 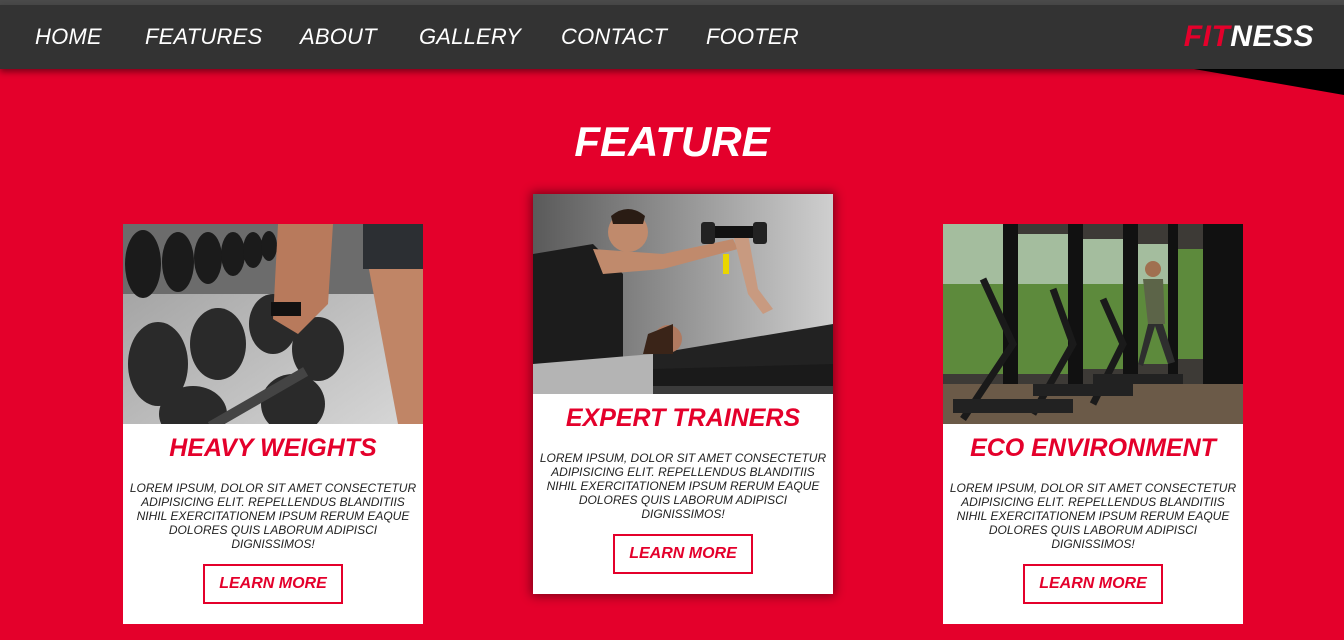 I want to click on logo-red-part: FIT, so click(x=1207, y=36).